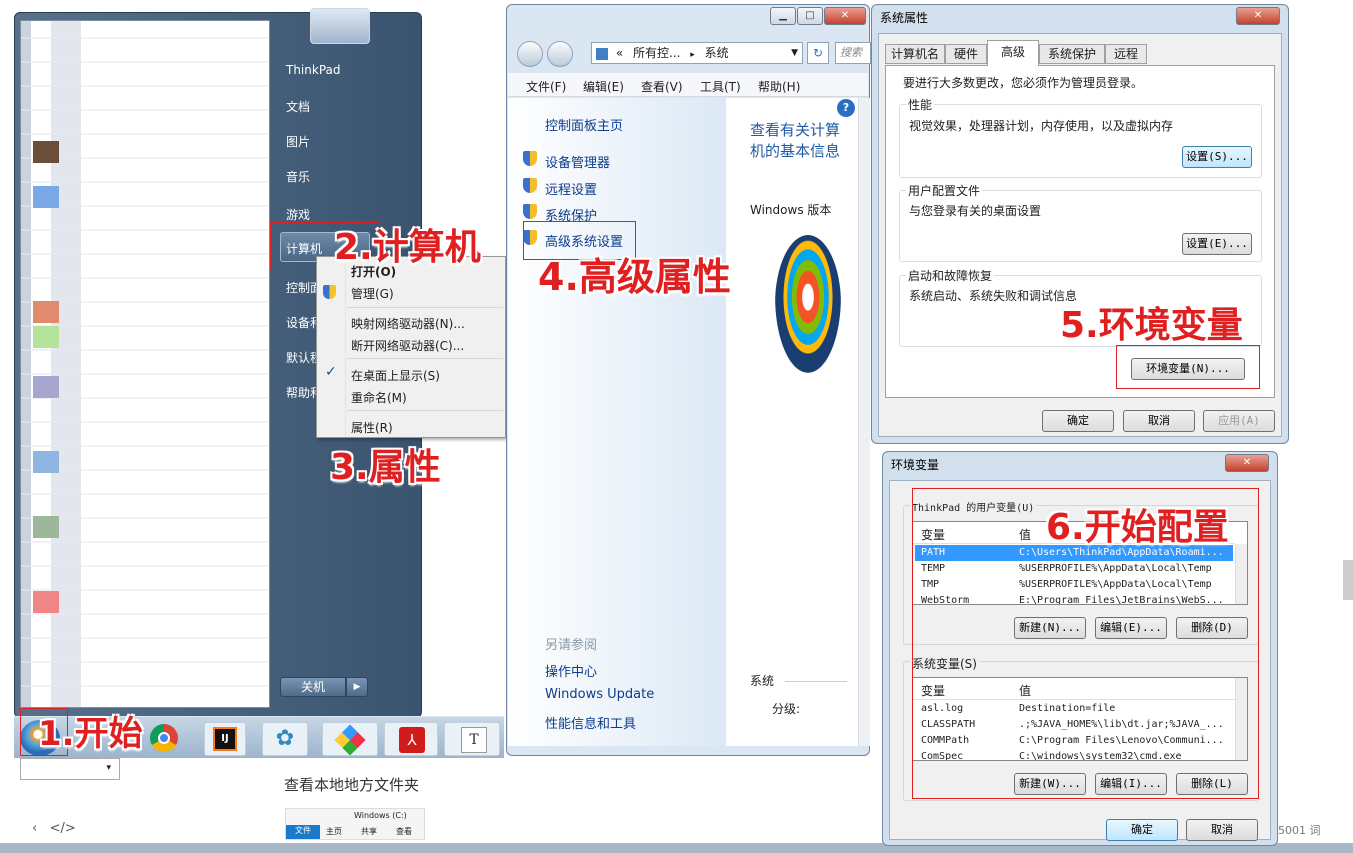  What do you see at coordinates (560, 54) in the screenshot?
I see `forward-button` at bounding box center [560, 54].